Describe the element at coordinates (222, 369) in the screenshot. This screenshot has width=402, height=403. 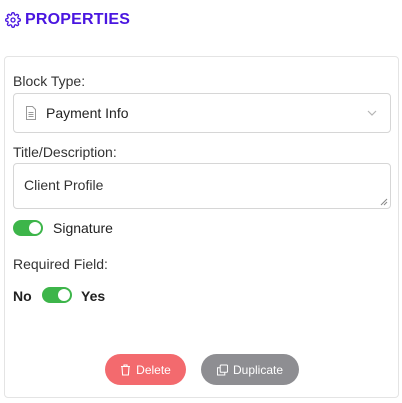
I see `copy-icon` at that location.